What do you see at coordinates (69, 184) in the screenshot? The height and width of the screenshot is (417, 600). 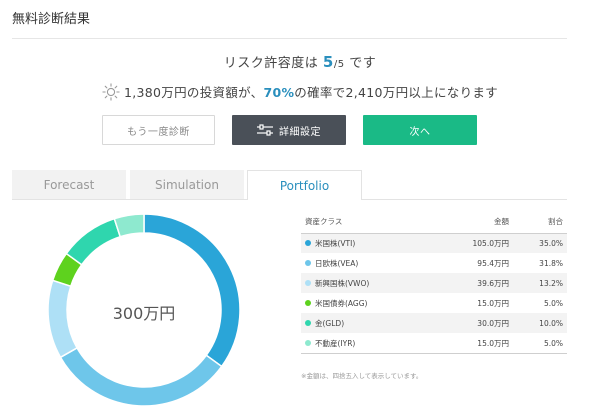 I see `tab-forecast: Forecast` at bounding box center [69, 184].